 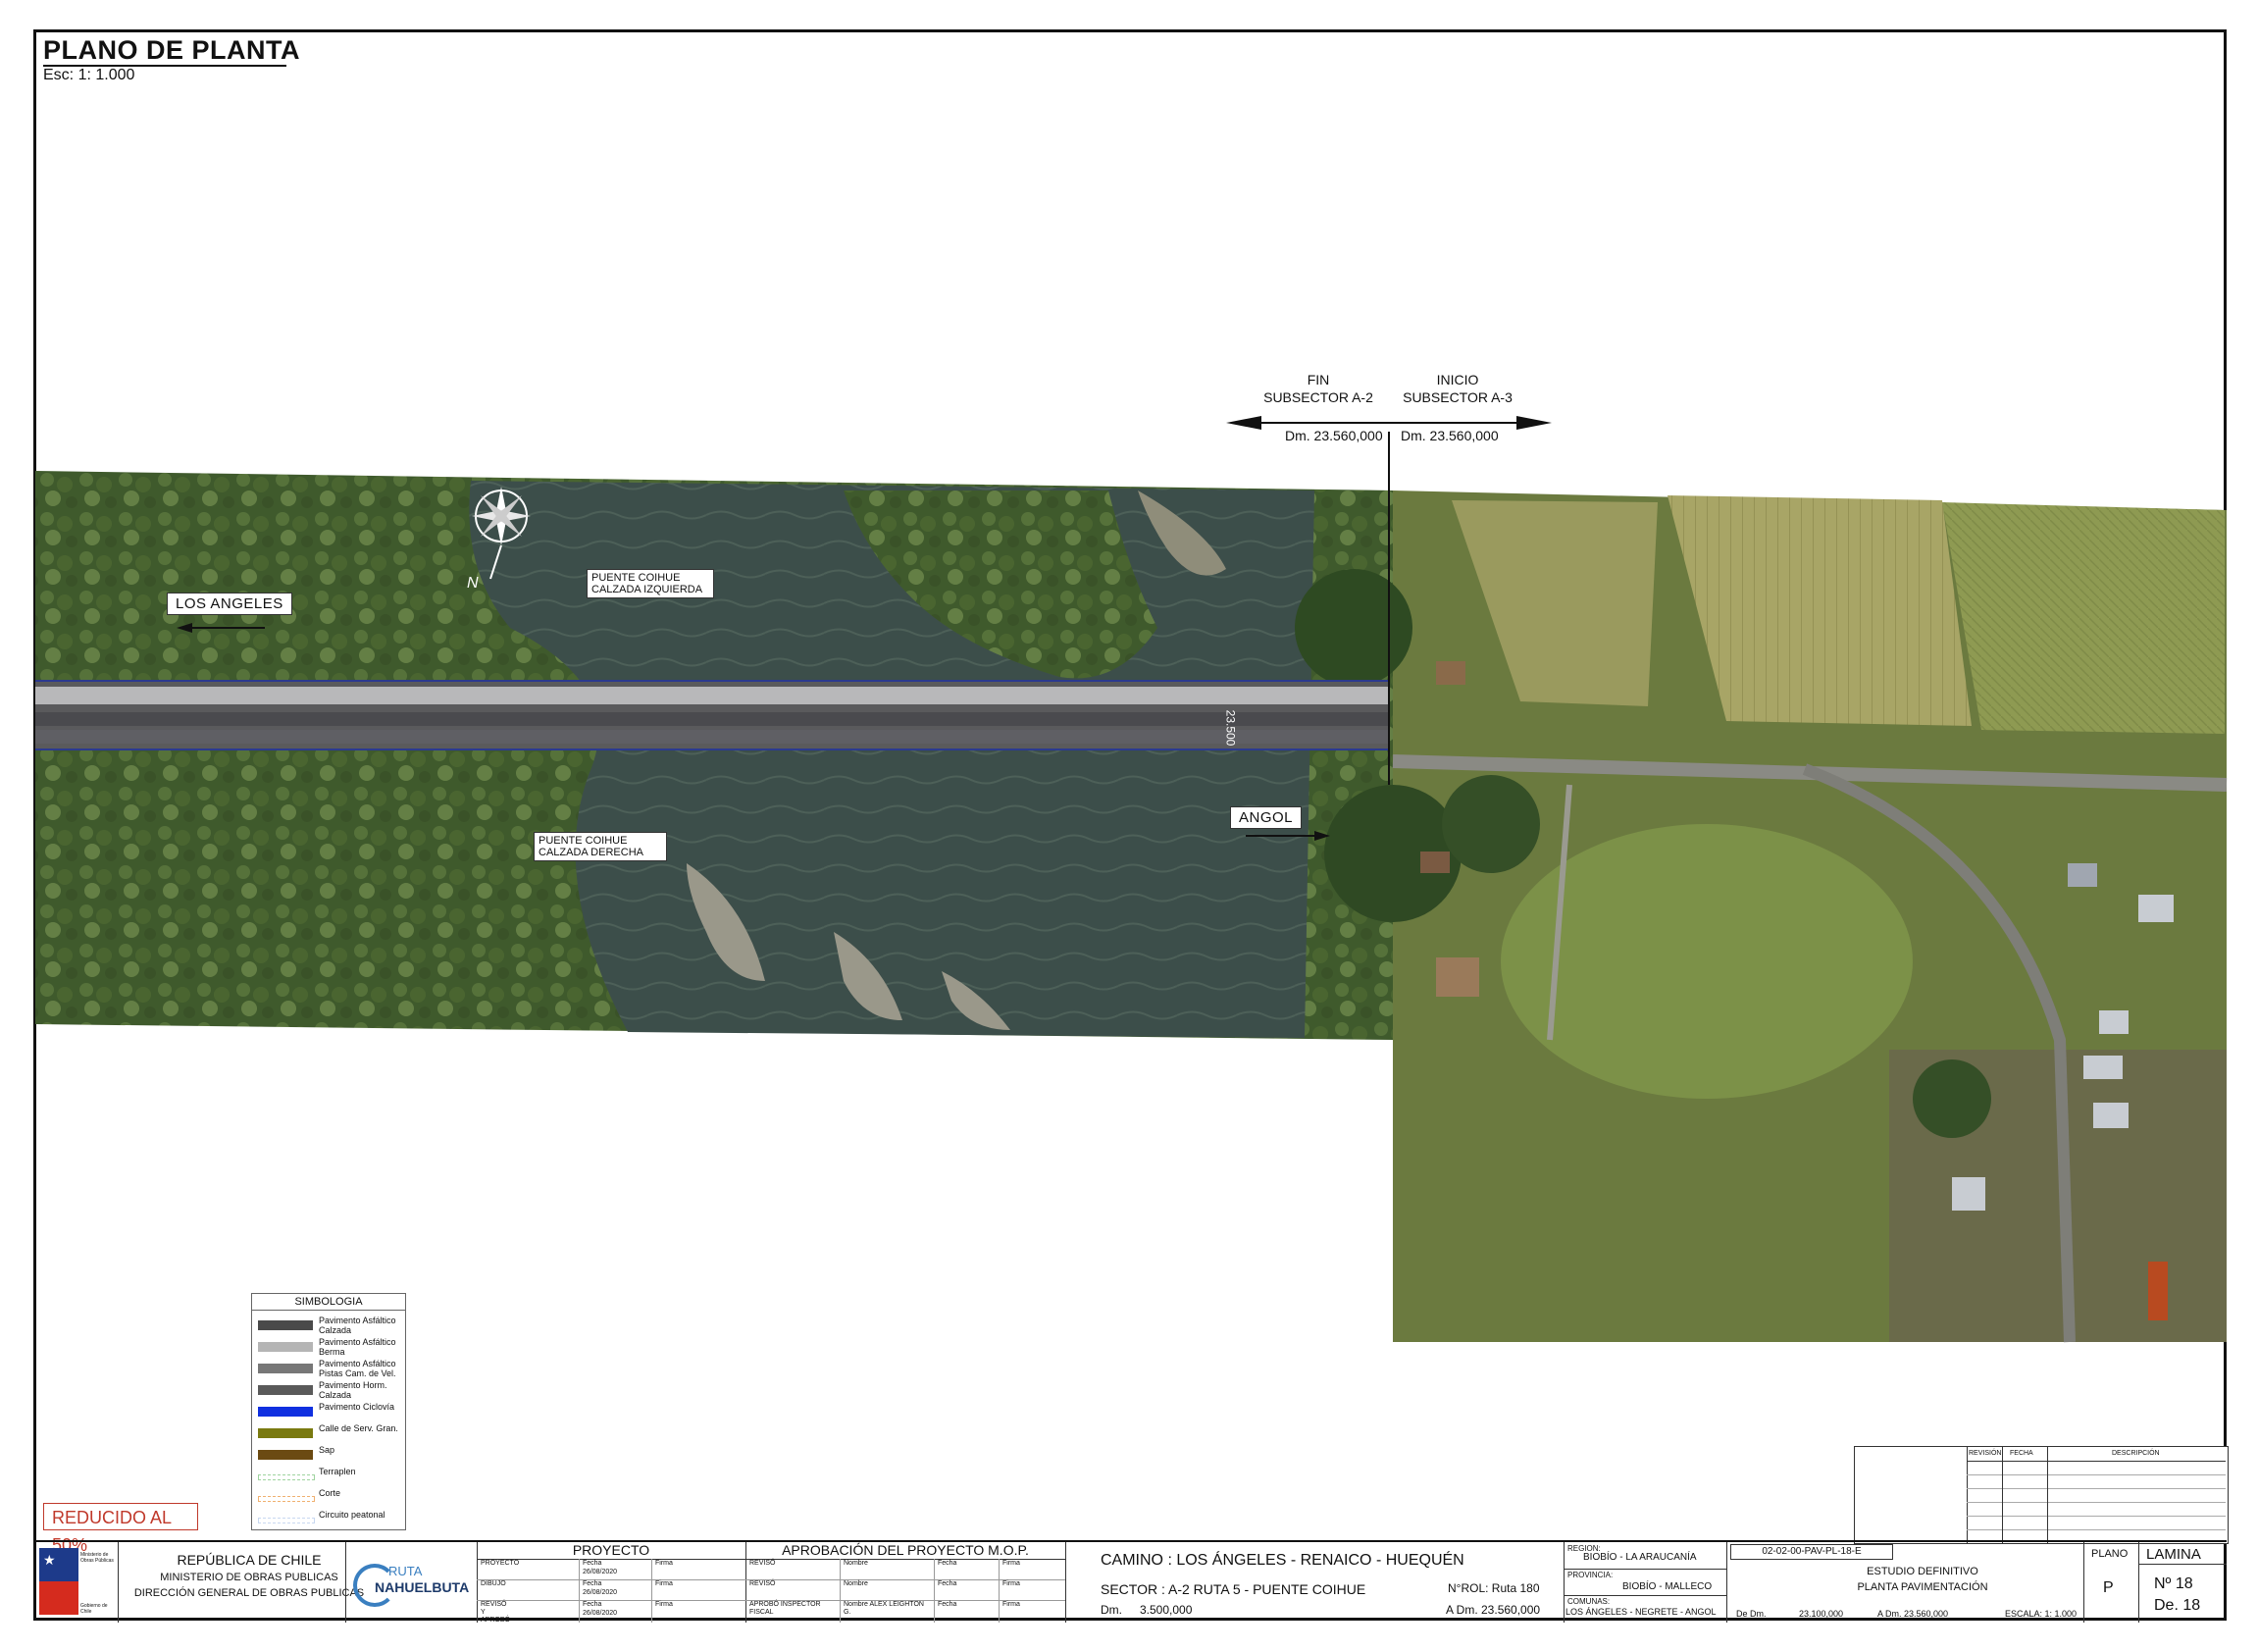 What do you see at coordinates (330, 1478) in the screenshot?
I see `legend-item: Terraplen` at bounding box center [330, 1478].